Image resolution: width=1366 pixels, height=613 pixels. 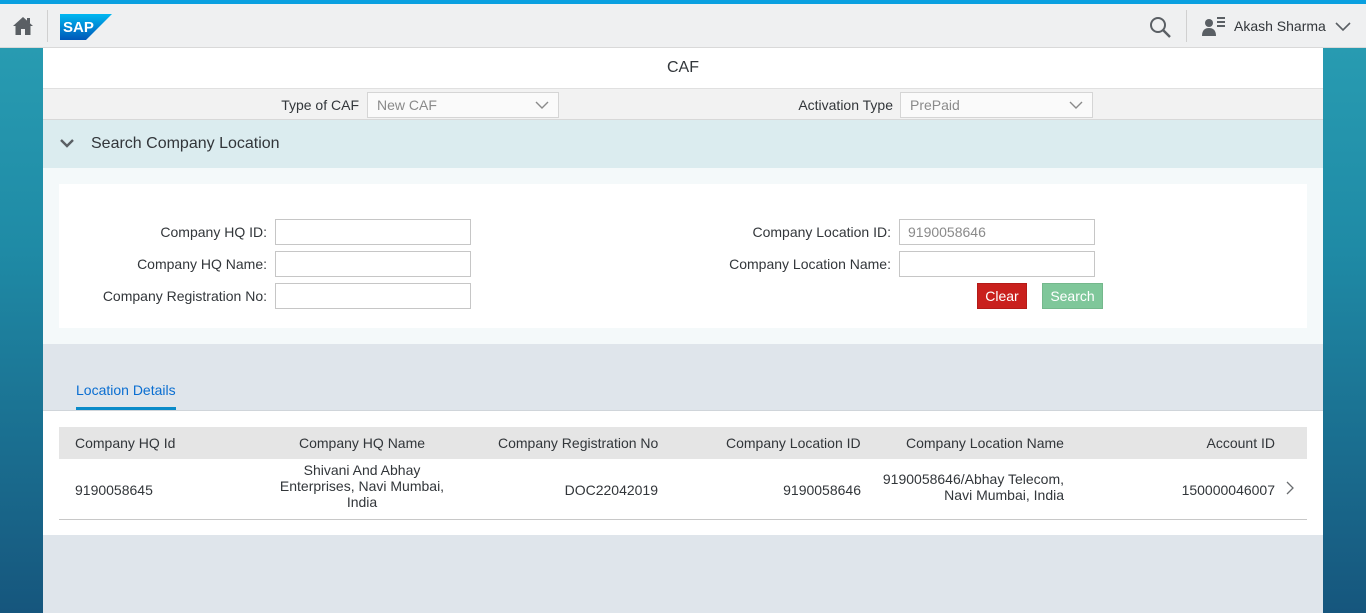 What do you see at coordinates (213, 232) in the screenshot?
I see `hq-id-label: Company HQ ID:` at bounding box center [213, 232].